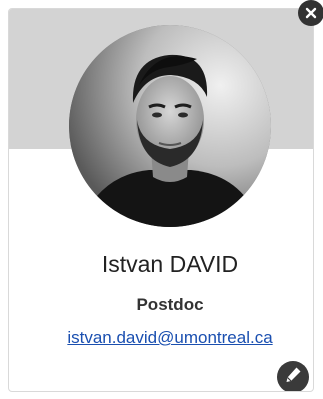 The height and width of the screenshot is (399, 323). I want to click on profile-email: istvan.david@umontreal.ca, so click(161, 338).